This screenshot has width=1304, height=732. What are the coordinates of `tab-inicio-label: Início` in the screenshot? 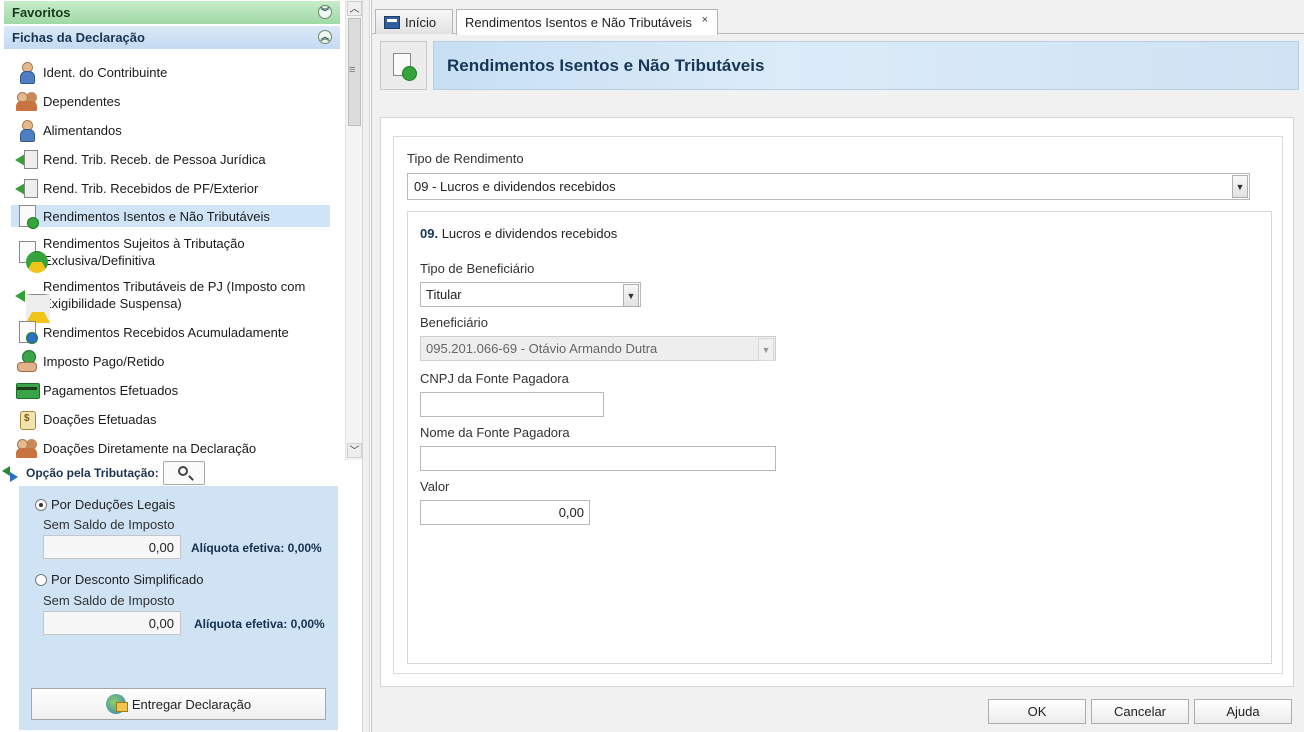 It's located at (421, 22).